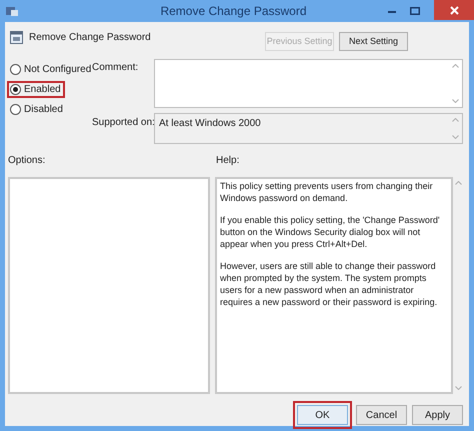 The height and width of the screenshot is (431, 474). I want to click on dialog-button: Apply, so click(437, 415).